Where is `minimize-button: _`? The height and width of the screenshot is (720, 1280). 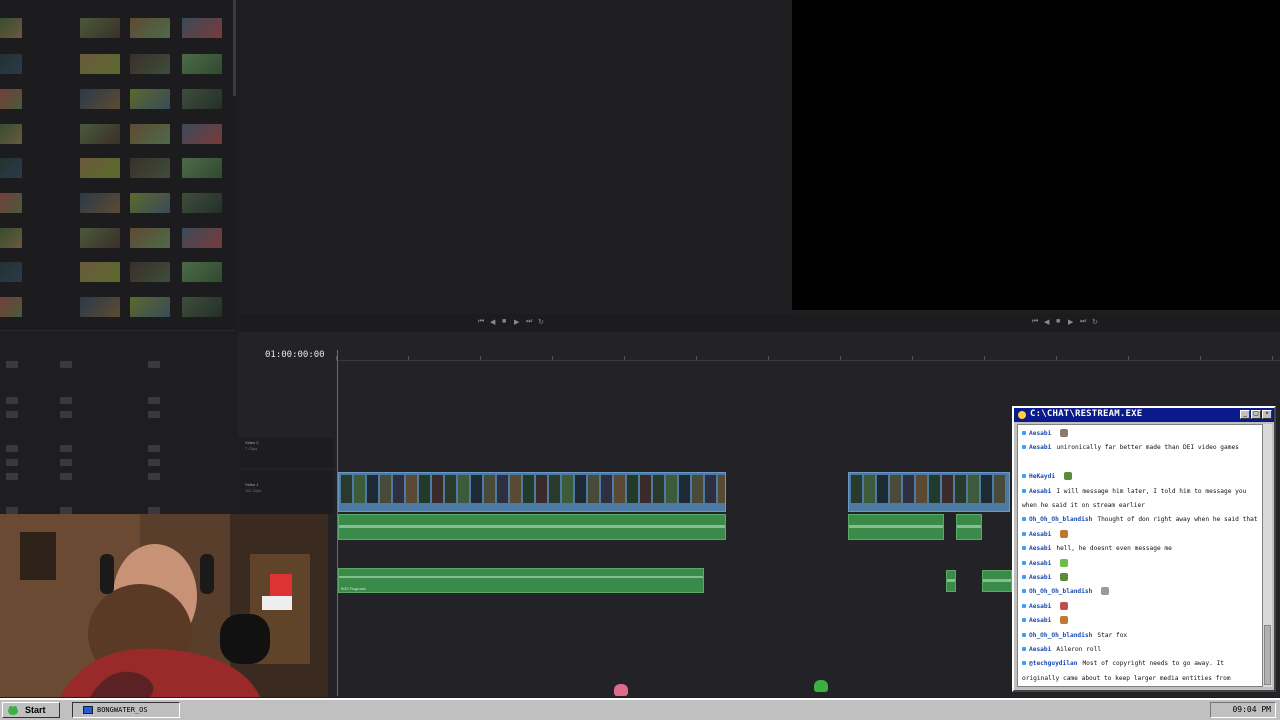 minimize-button: _ is located at coordinates (1245, 414).